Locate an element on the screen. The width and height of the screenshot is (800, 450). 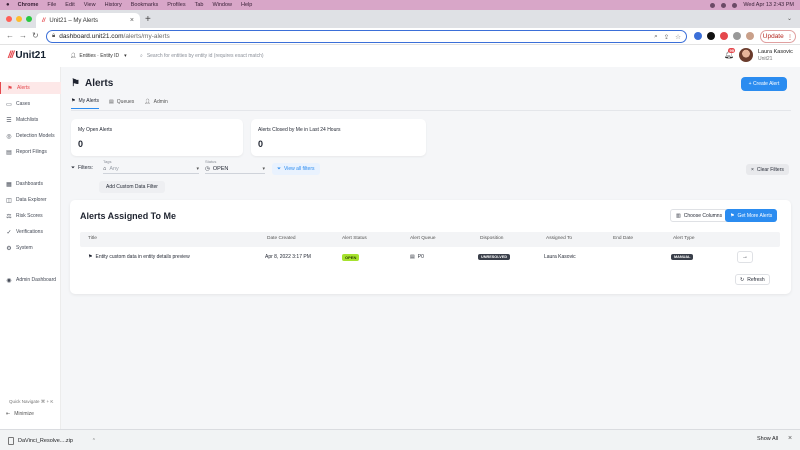
sidebar-item-data-explorer: ◫ Data Explorer is located at coordinates (30, 200).